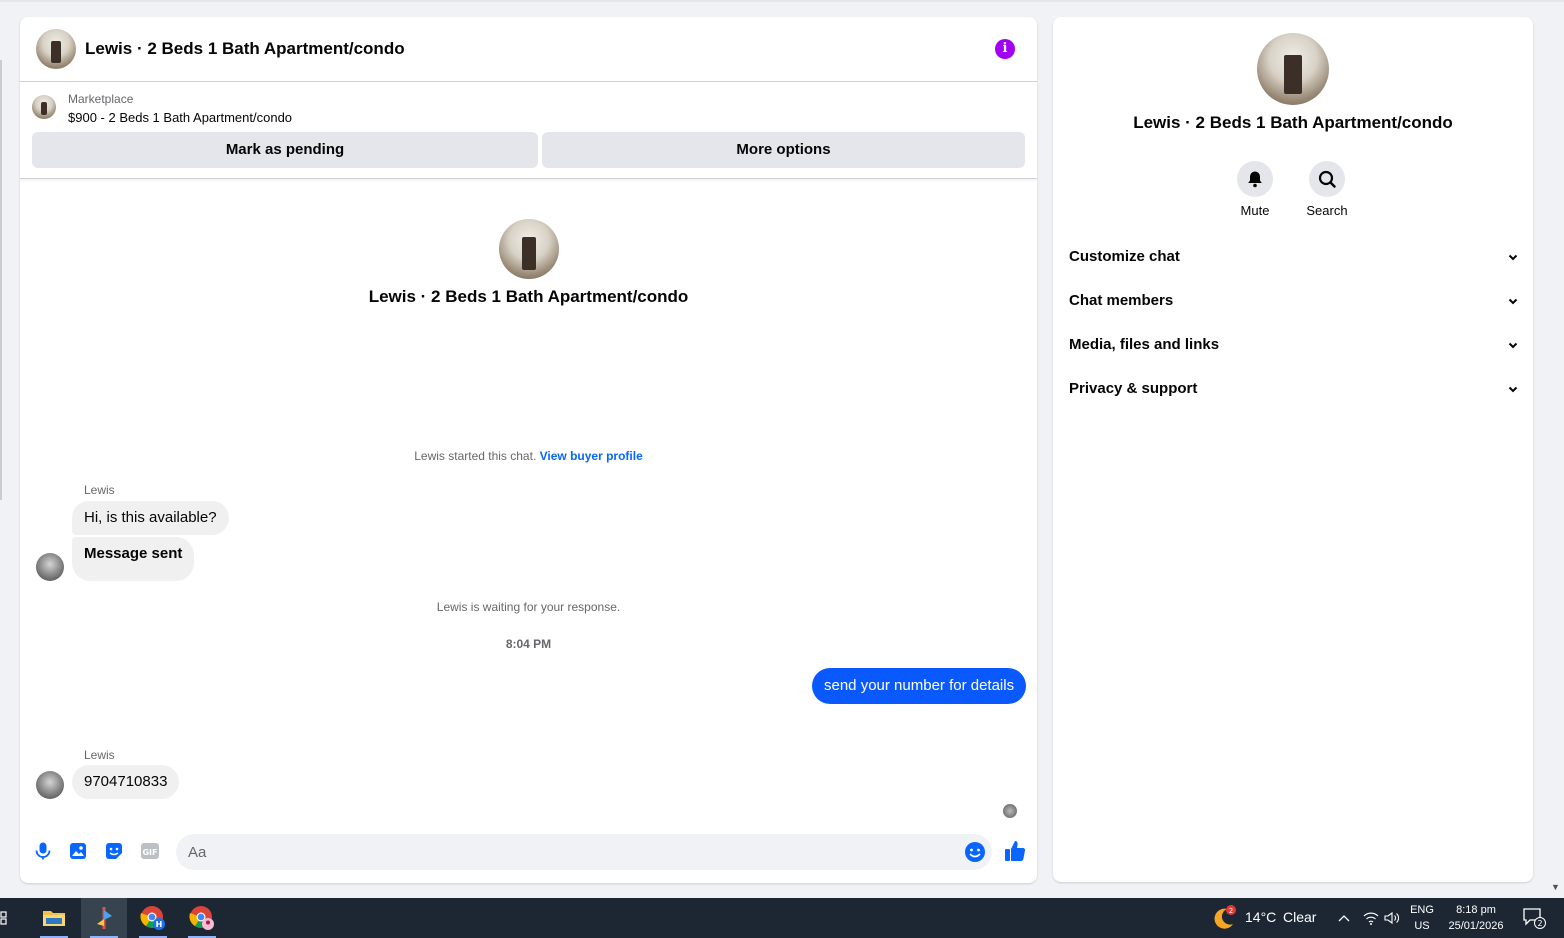 The width and height of the screenshot is (1564, 938). What do you see at coordinates (1133, 388) in the screenshot?
I see `section-label: Privacy & support` at bounding box center [1133, 388].